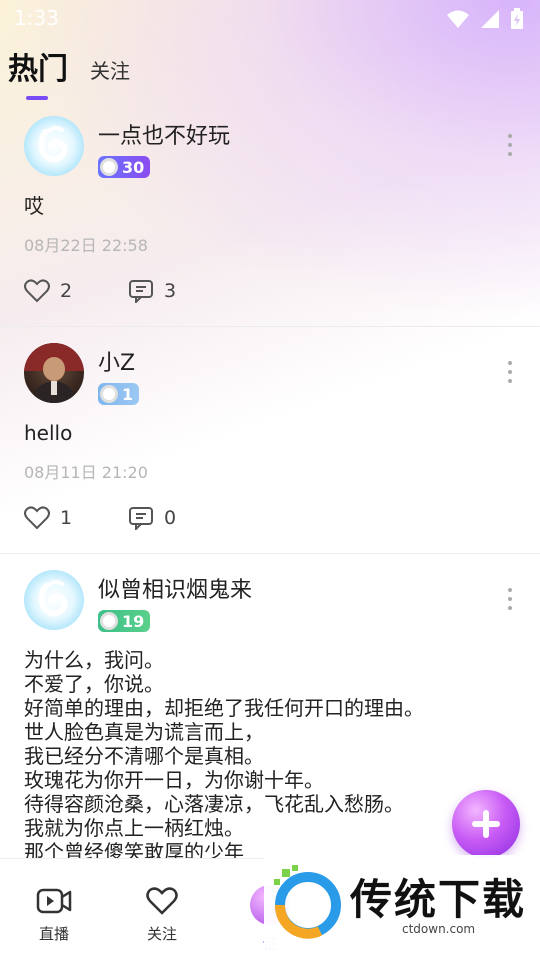 Image resolution: width=540 pixels, height=960 pixels. I want to click on level-number: 19, so click(133, 621).